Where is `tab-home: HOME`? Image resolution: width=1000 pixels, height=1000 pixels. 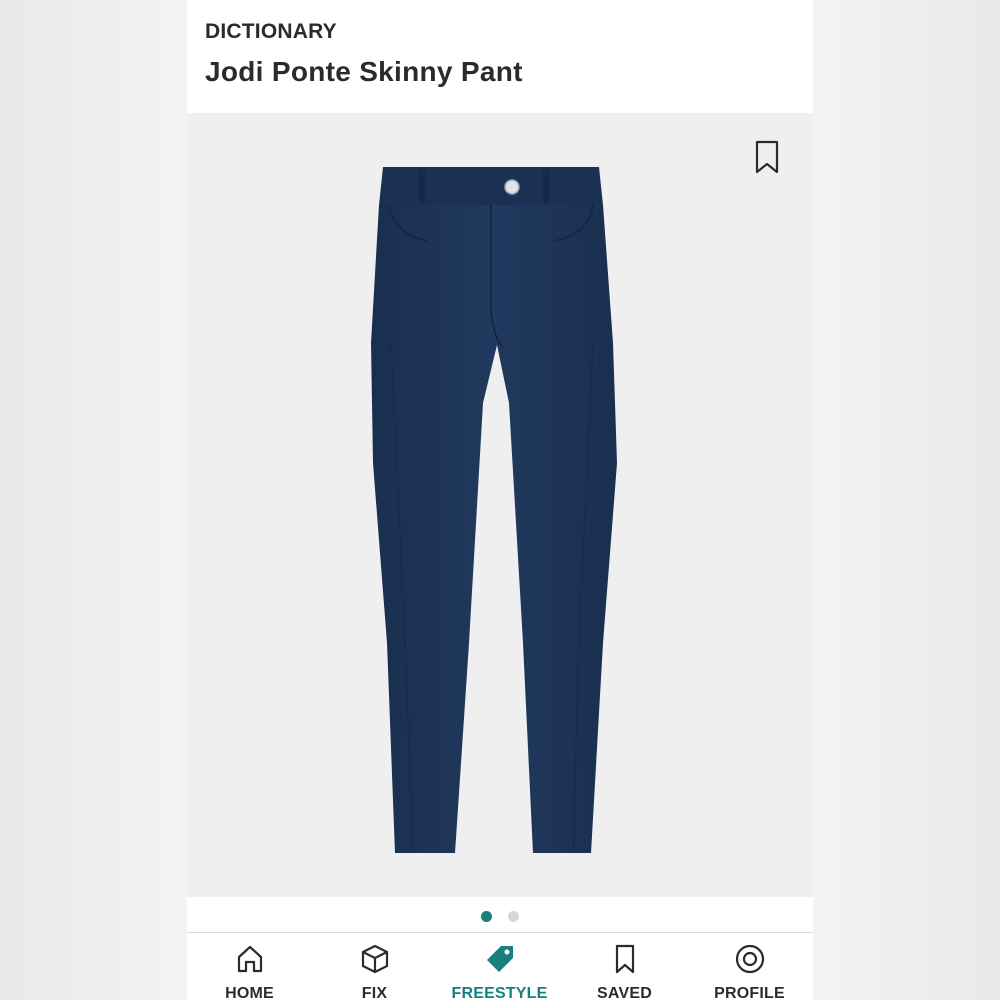 tab-home: HOME is located at coordinates (249, 966).